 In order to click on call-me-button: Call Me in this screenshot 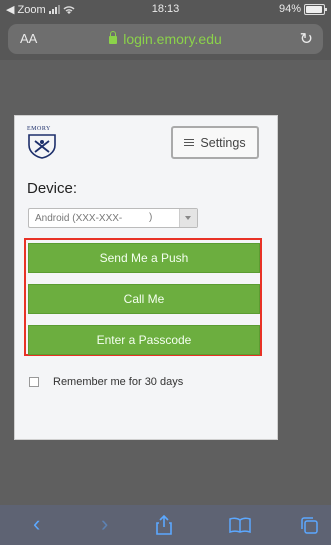, I will do `click(144, 299)`.